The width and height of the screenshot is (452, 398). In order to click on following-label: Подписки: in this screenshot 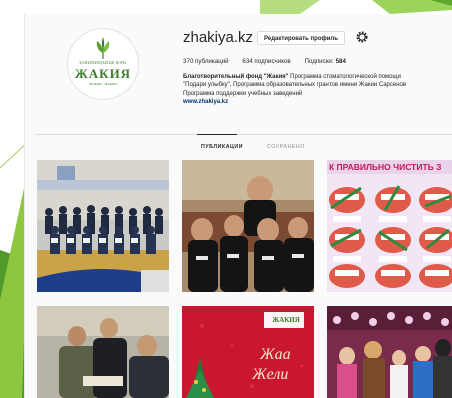, I will do `click(319, 61)`.